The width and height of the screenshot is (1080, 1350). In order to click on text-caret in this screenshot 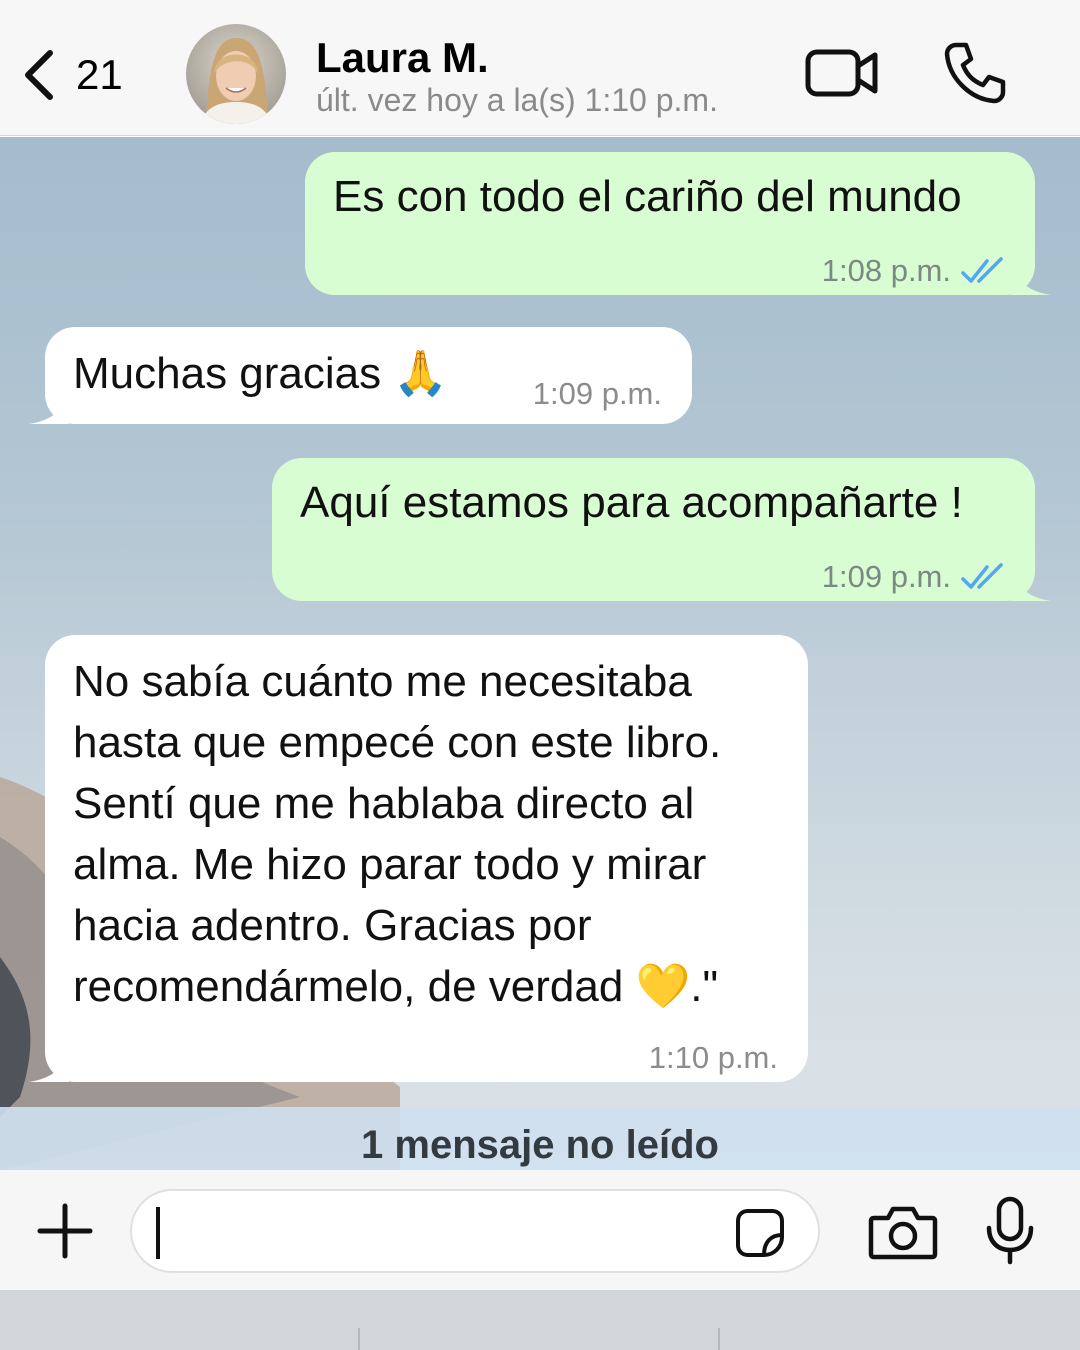, I will do `click(158, 1233)`.